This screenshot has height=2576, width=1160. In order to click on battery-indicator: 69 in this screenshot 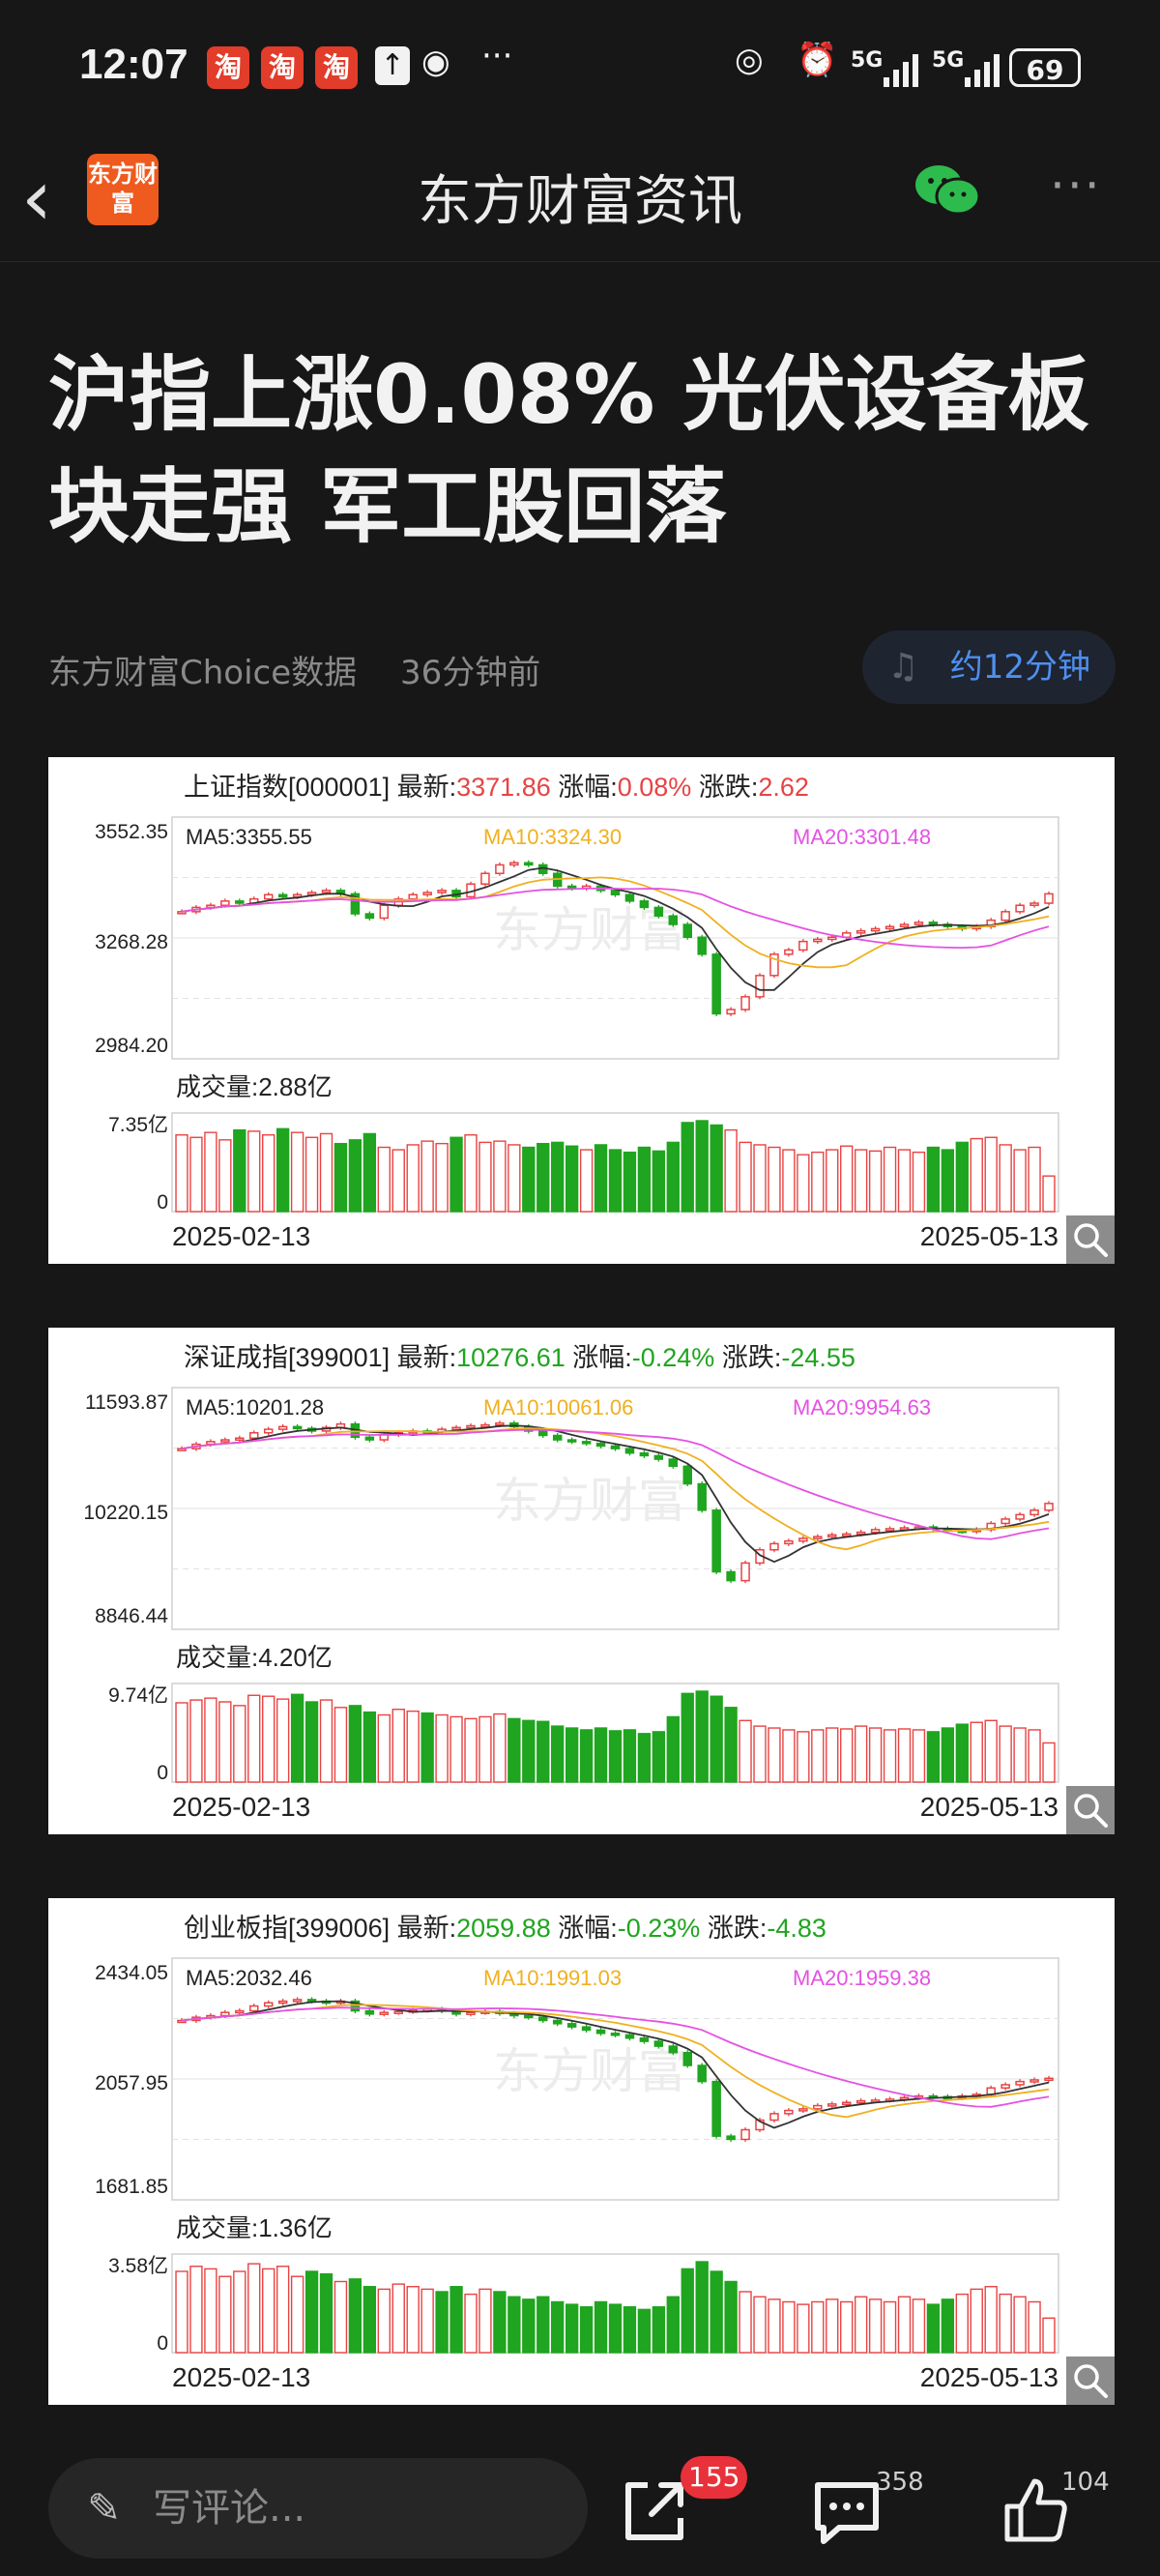, I will do `click(1045, 67)`.